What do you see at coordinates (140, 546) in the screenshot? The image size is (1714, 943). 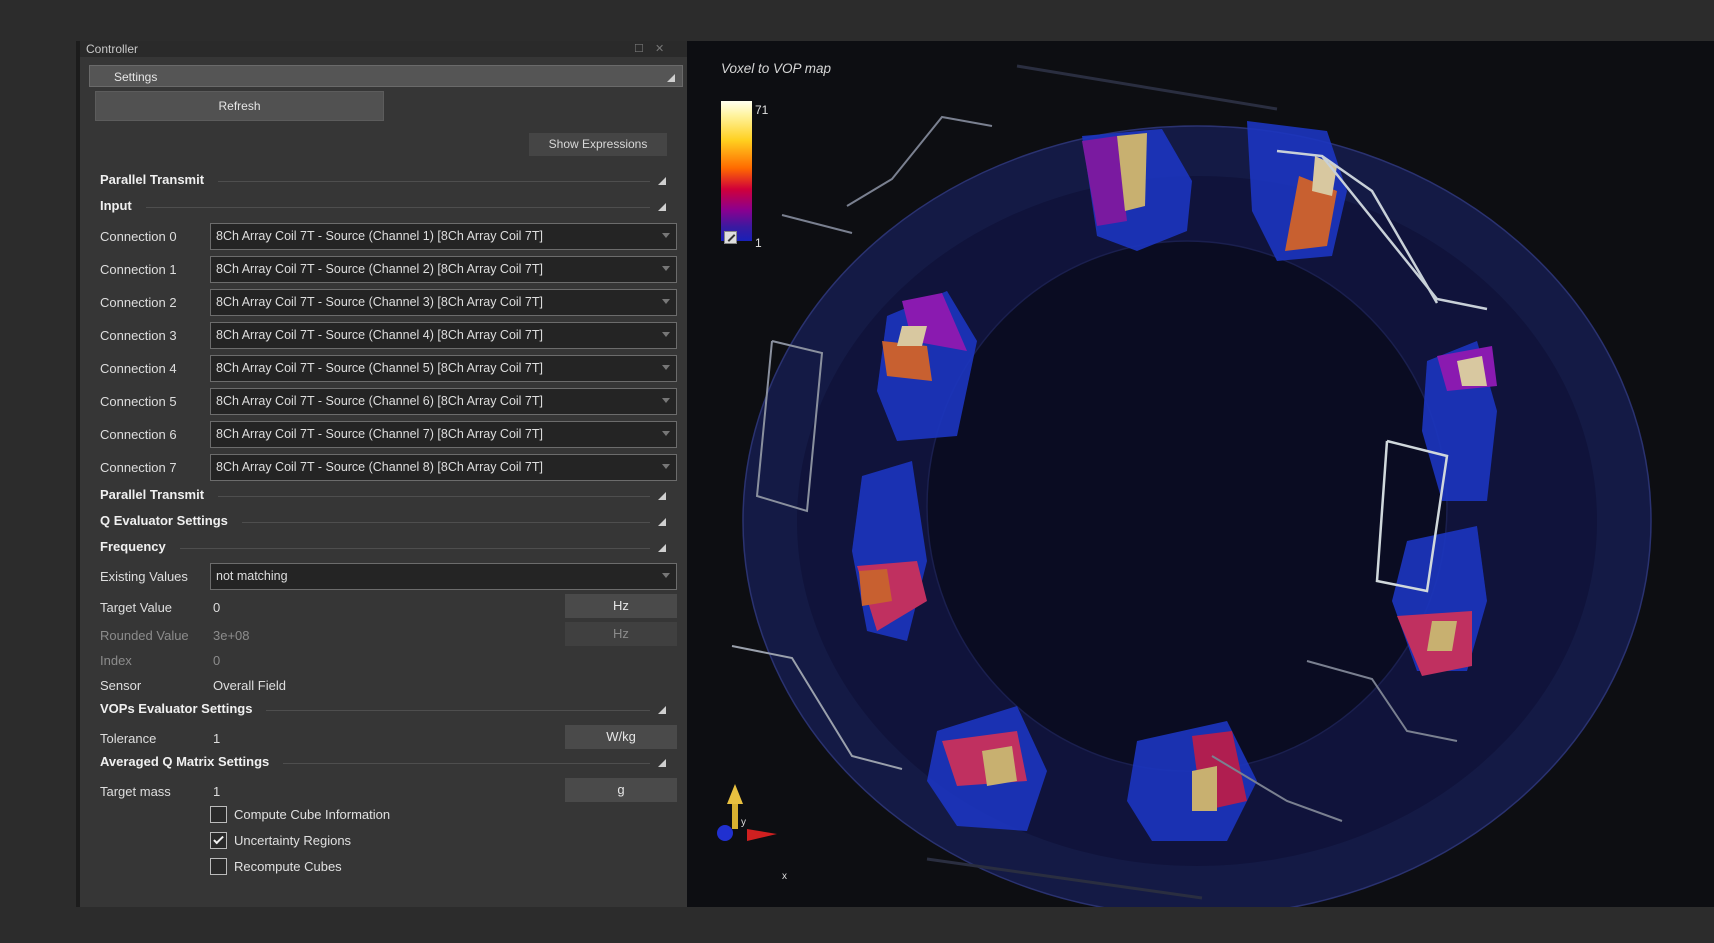 I see `section-title: Frequency` at bounding box center [140, 546].